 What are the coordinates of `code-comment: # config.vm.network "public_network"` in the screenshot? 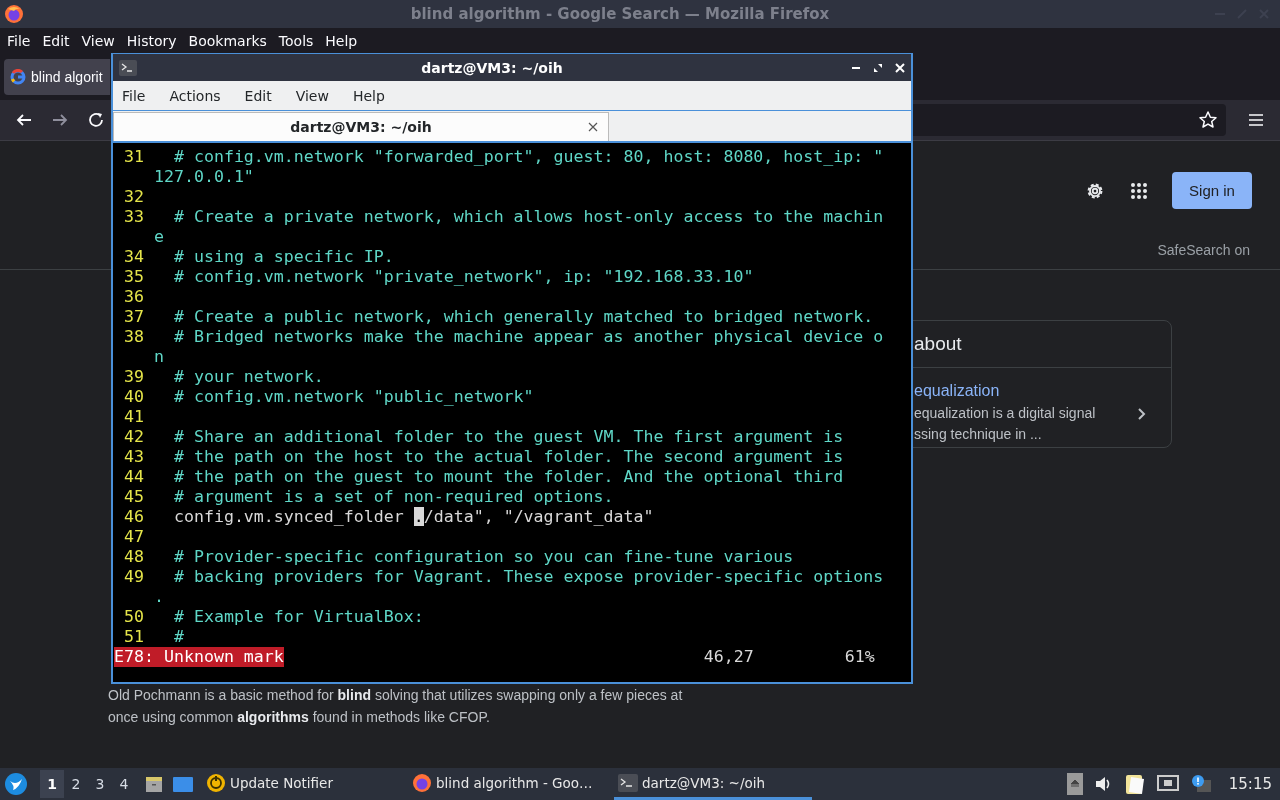 It's located at (353, 397).